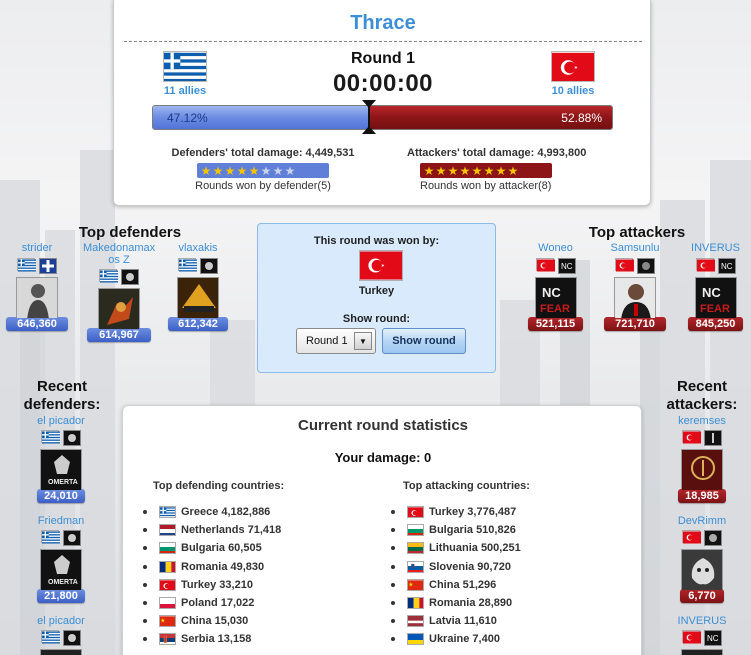  I want to click on defending-country-6: Poland 17,022, so click(212, 603).